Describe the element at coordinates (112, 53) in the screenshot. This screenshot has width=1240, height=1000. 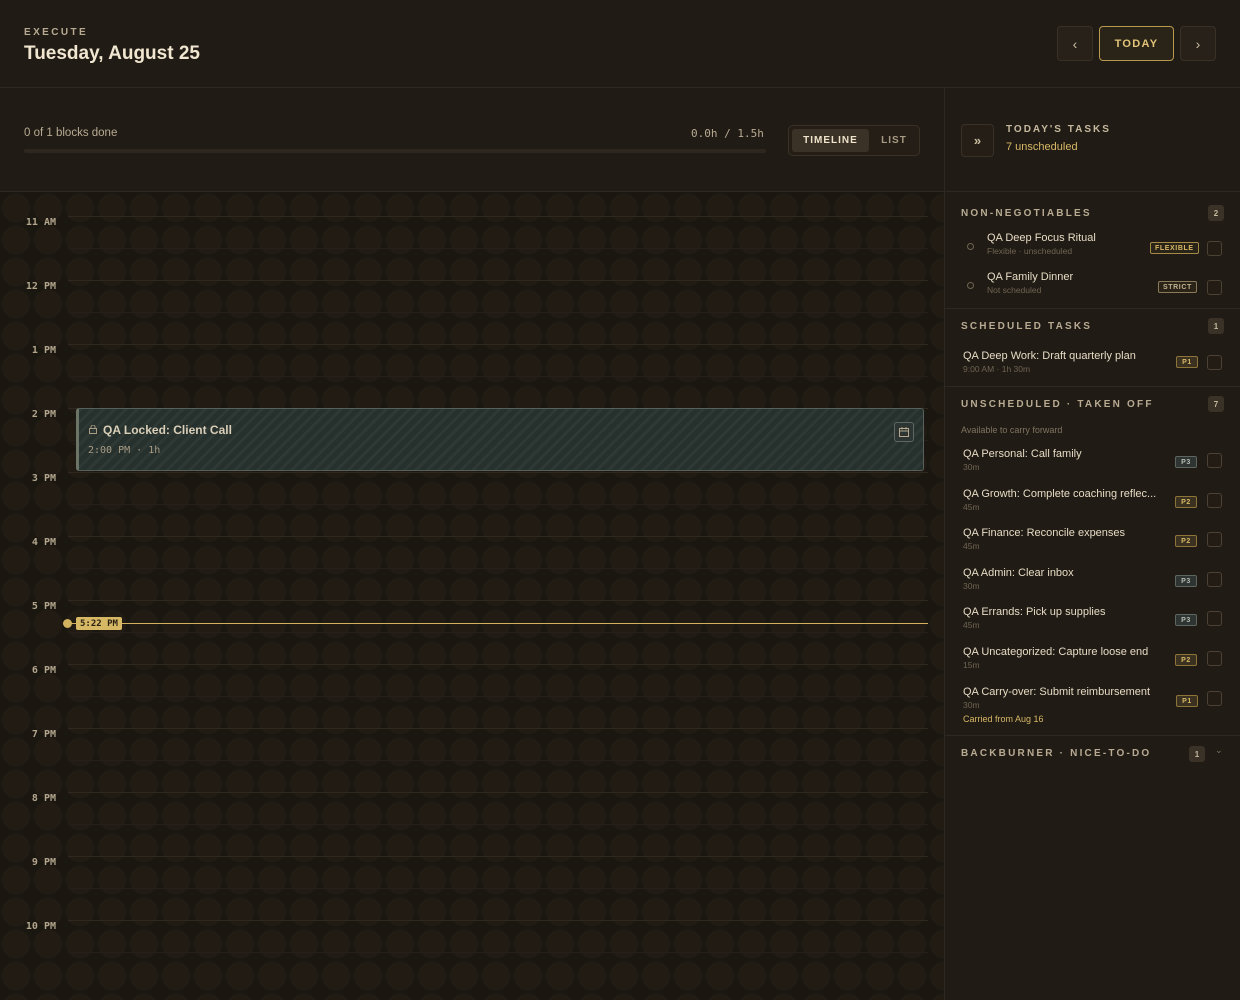
I see `page-title: Tuesday, August 25` at that location.